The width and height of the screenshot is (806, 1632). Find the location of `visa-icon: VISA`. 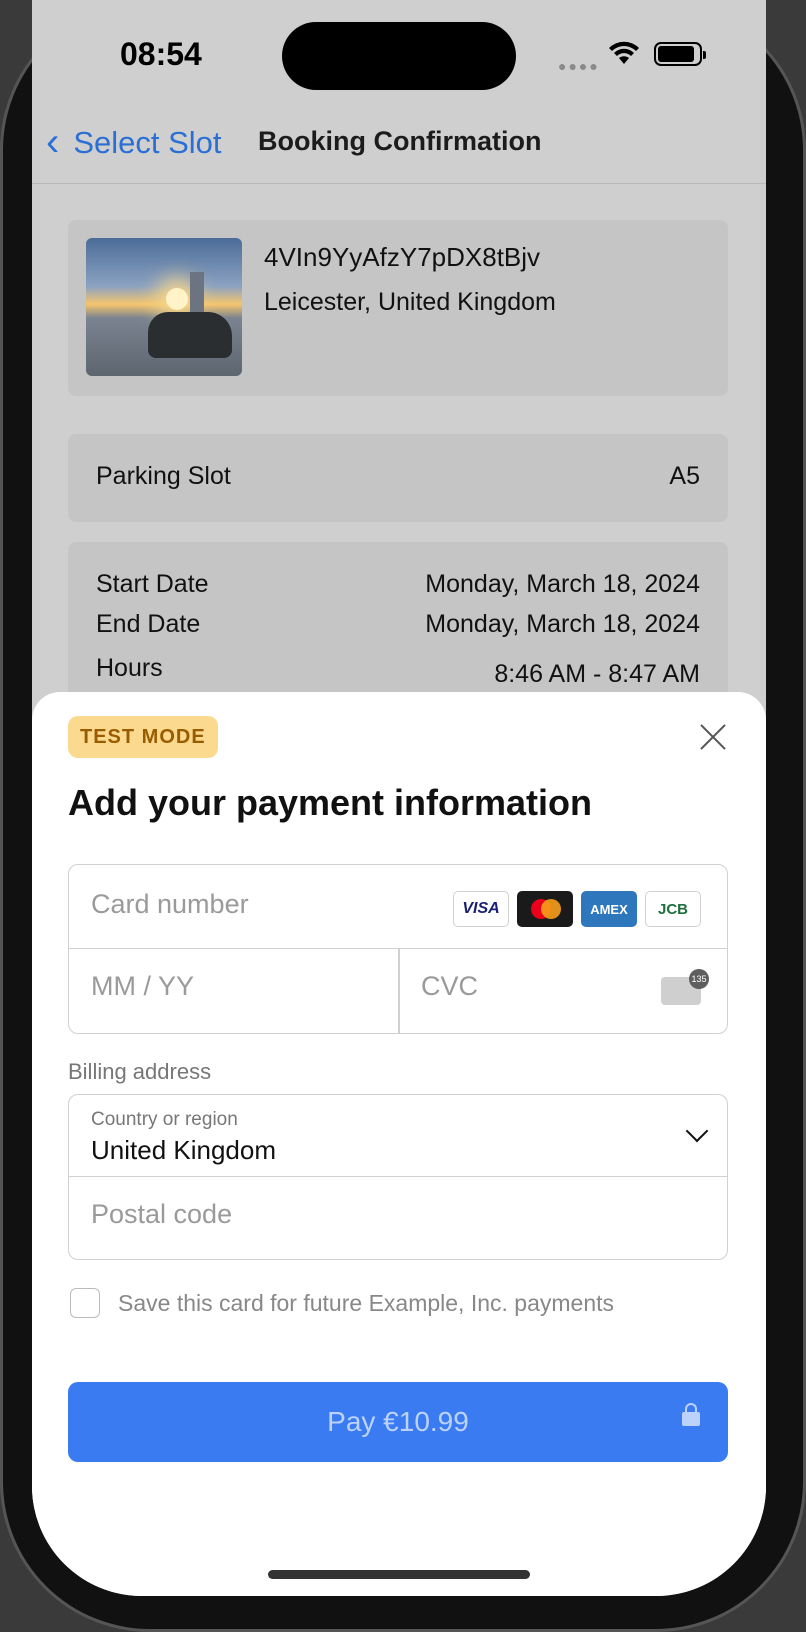

visa-icon: VISA is located at coordinates (481, 909).